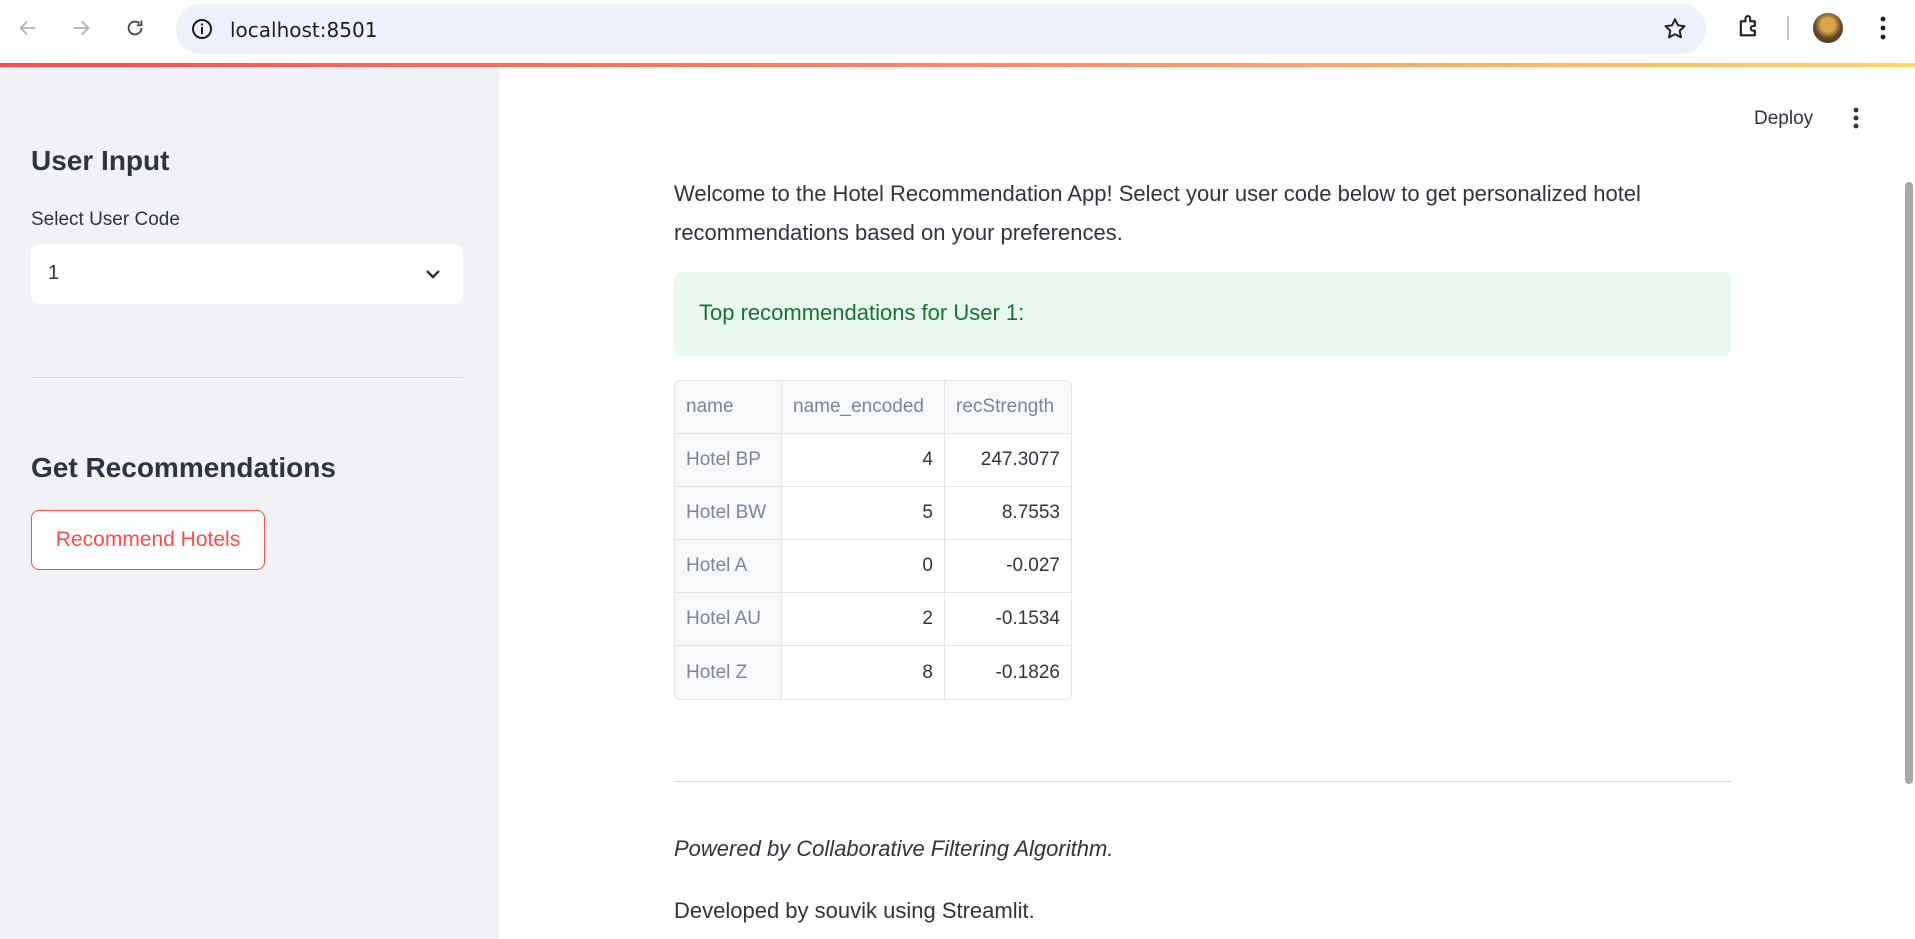 The width and height of the screenshot is (1915, 939). I want to click on table-header-row: name name_encoded recStrength, so click(873, 407).